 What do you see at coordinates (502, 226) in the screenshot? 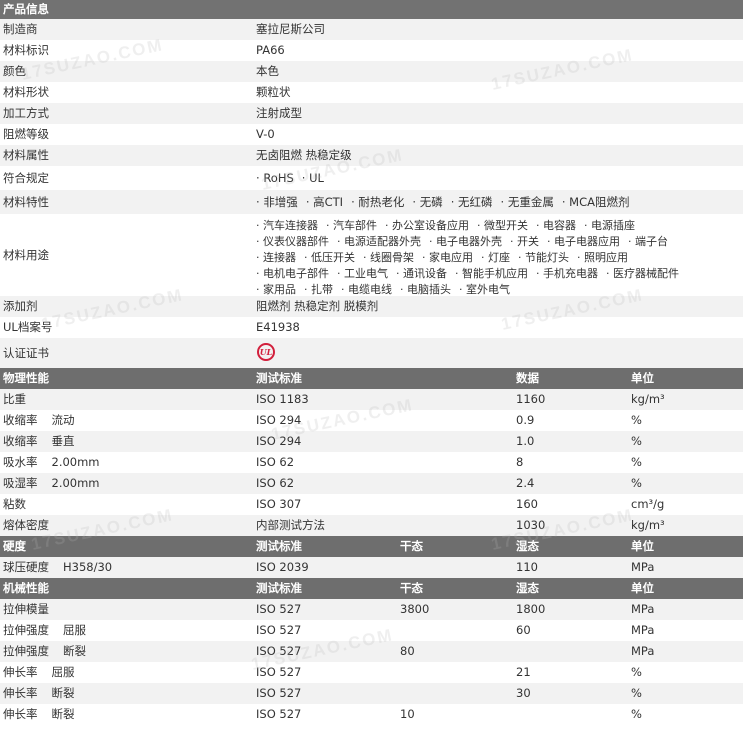
I see `use-tag: 微型开关` at bounding box center [502, 226].